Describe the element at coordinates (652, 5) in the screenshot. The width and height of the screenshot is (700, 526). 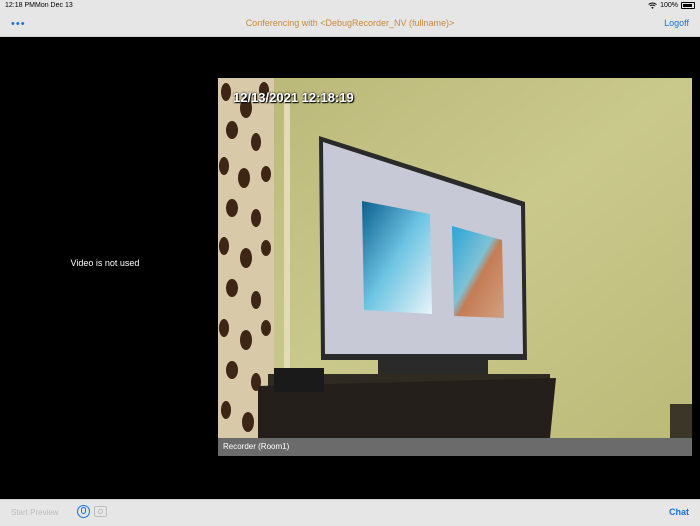
I see `wifi-icon` at that location.